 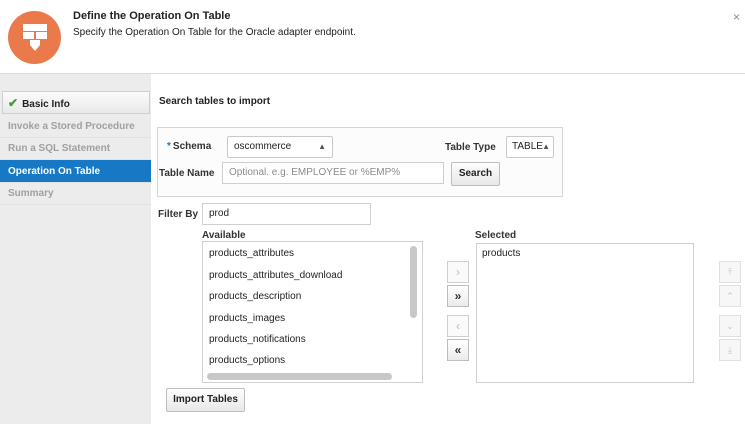 What do you see at coordinates (730, 350) in the screenshot?
I see `move-bottom-button: ⤓` at bounding box center [730, 350].